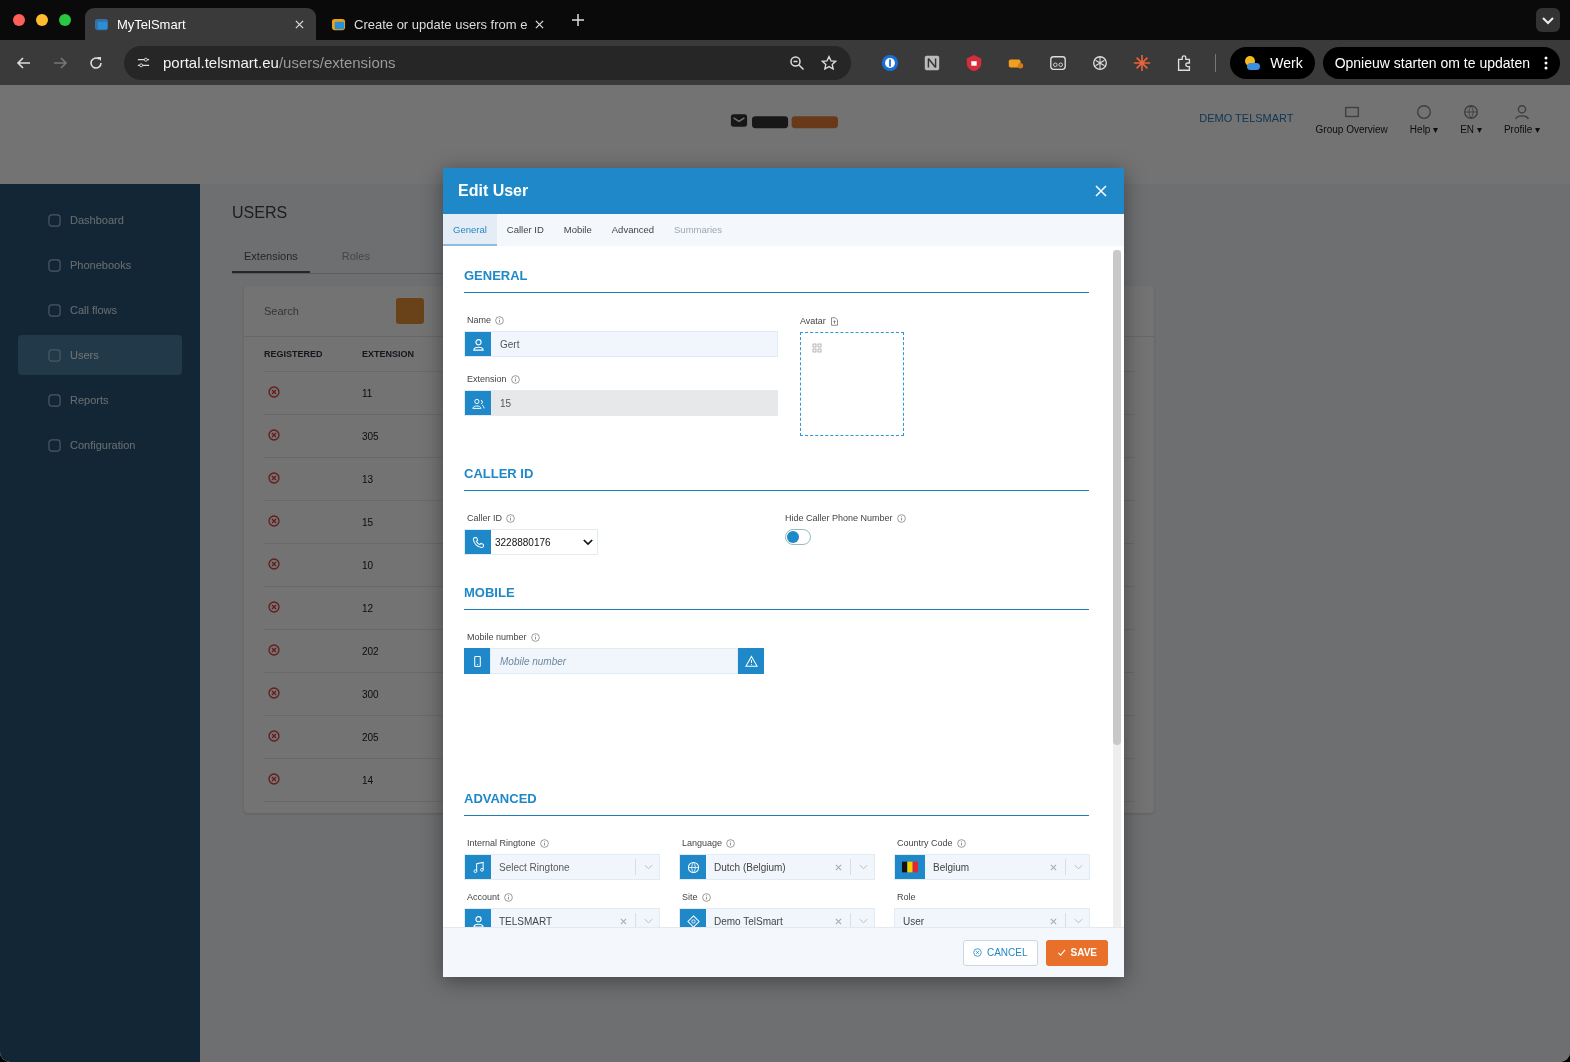 This screenshot has width=1570, height=1062. What do you see at coordinates (368, 565) in the screenshot?
I see `table-cell: 10` at bounding box center [368, 565].